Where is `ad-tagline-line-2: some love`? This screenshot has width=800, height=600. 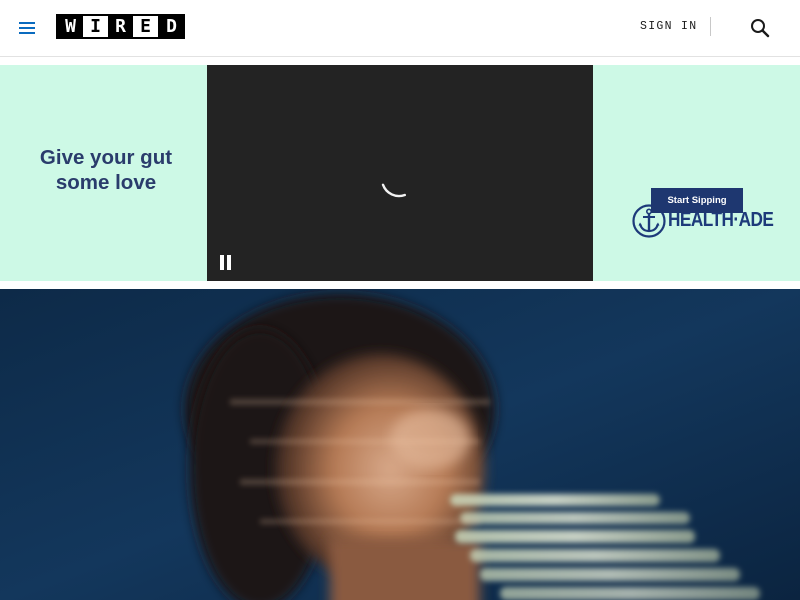
ad-tagline-line-2: some love is located at coordinates (106, 182).